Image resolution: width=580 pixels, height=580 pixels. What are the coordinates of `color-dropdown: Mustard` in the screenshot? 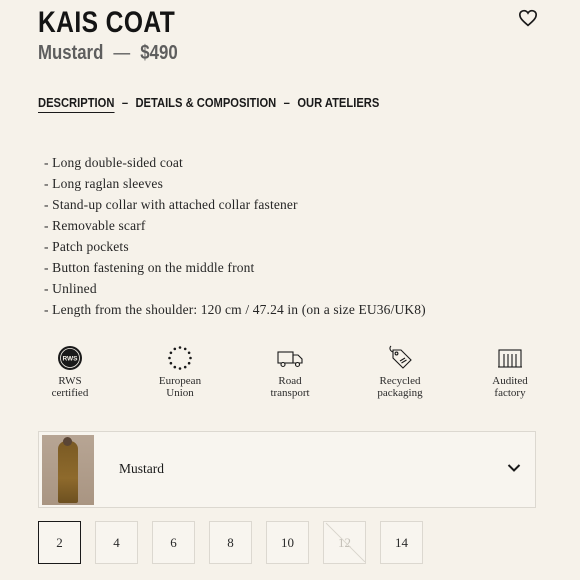 It's located at (287, 469).